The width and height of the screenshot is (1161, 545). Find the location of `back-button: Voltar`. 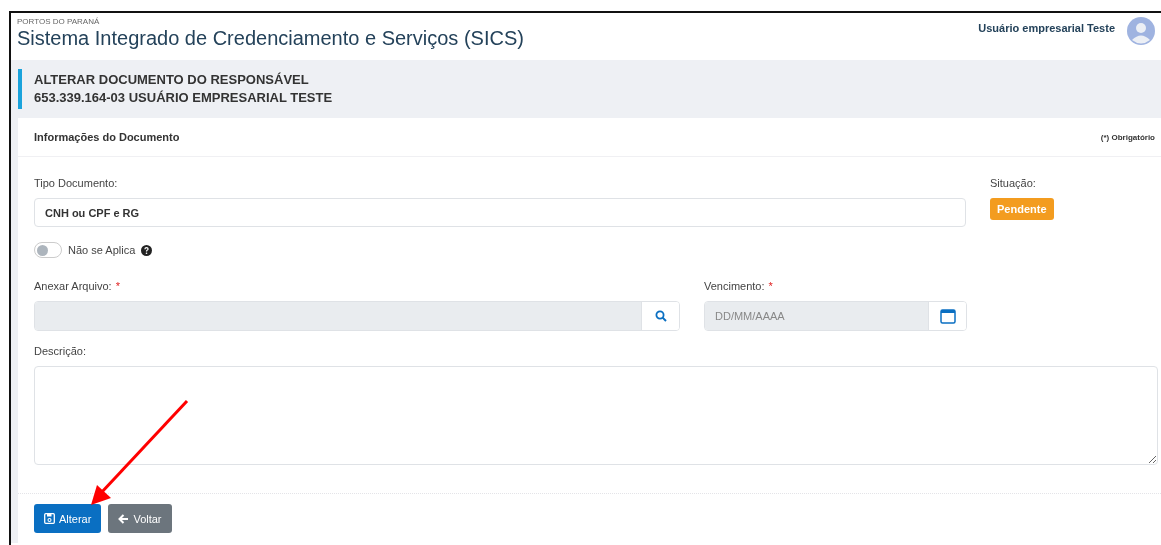

back-button: Voltar is located at coordinates (140, 518).